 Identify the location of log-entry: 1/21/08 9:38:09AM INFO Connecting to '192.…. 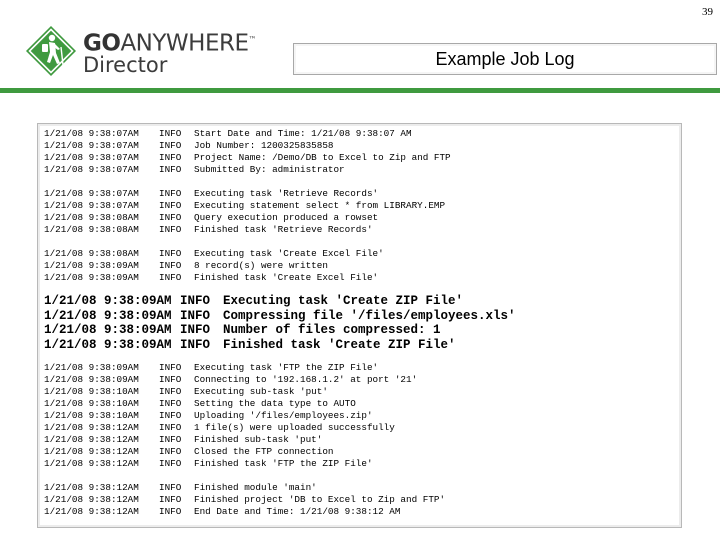
(280, 380).